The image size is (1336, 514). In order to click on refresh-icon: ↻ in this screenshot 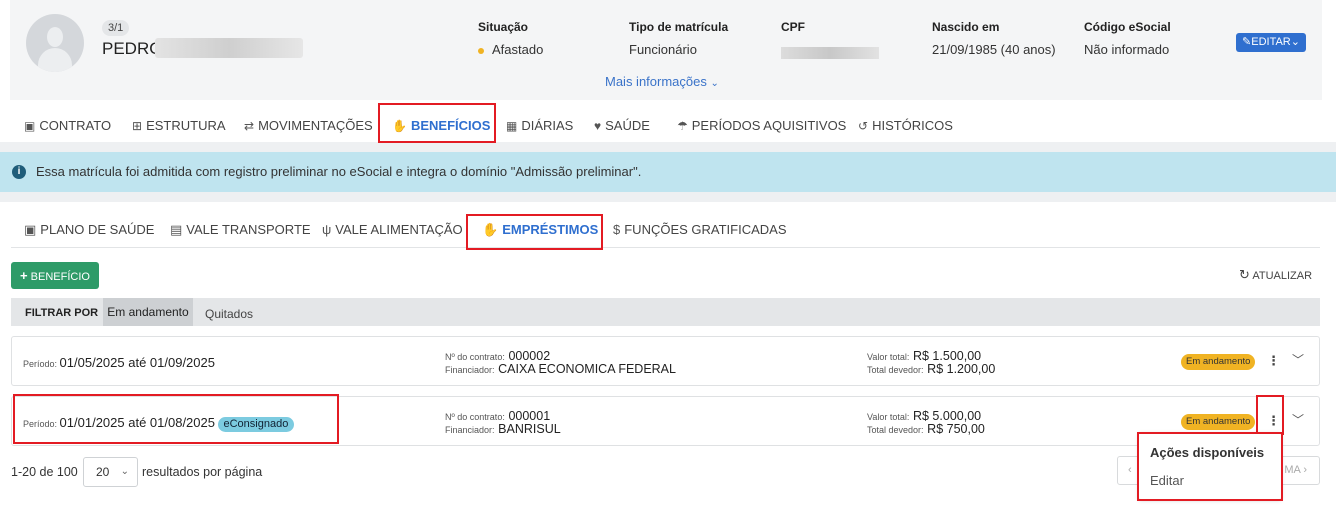, I will do `click(1244, 274)`.